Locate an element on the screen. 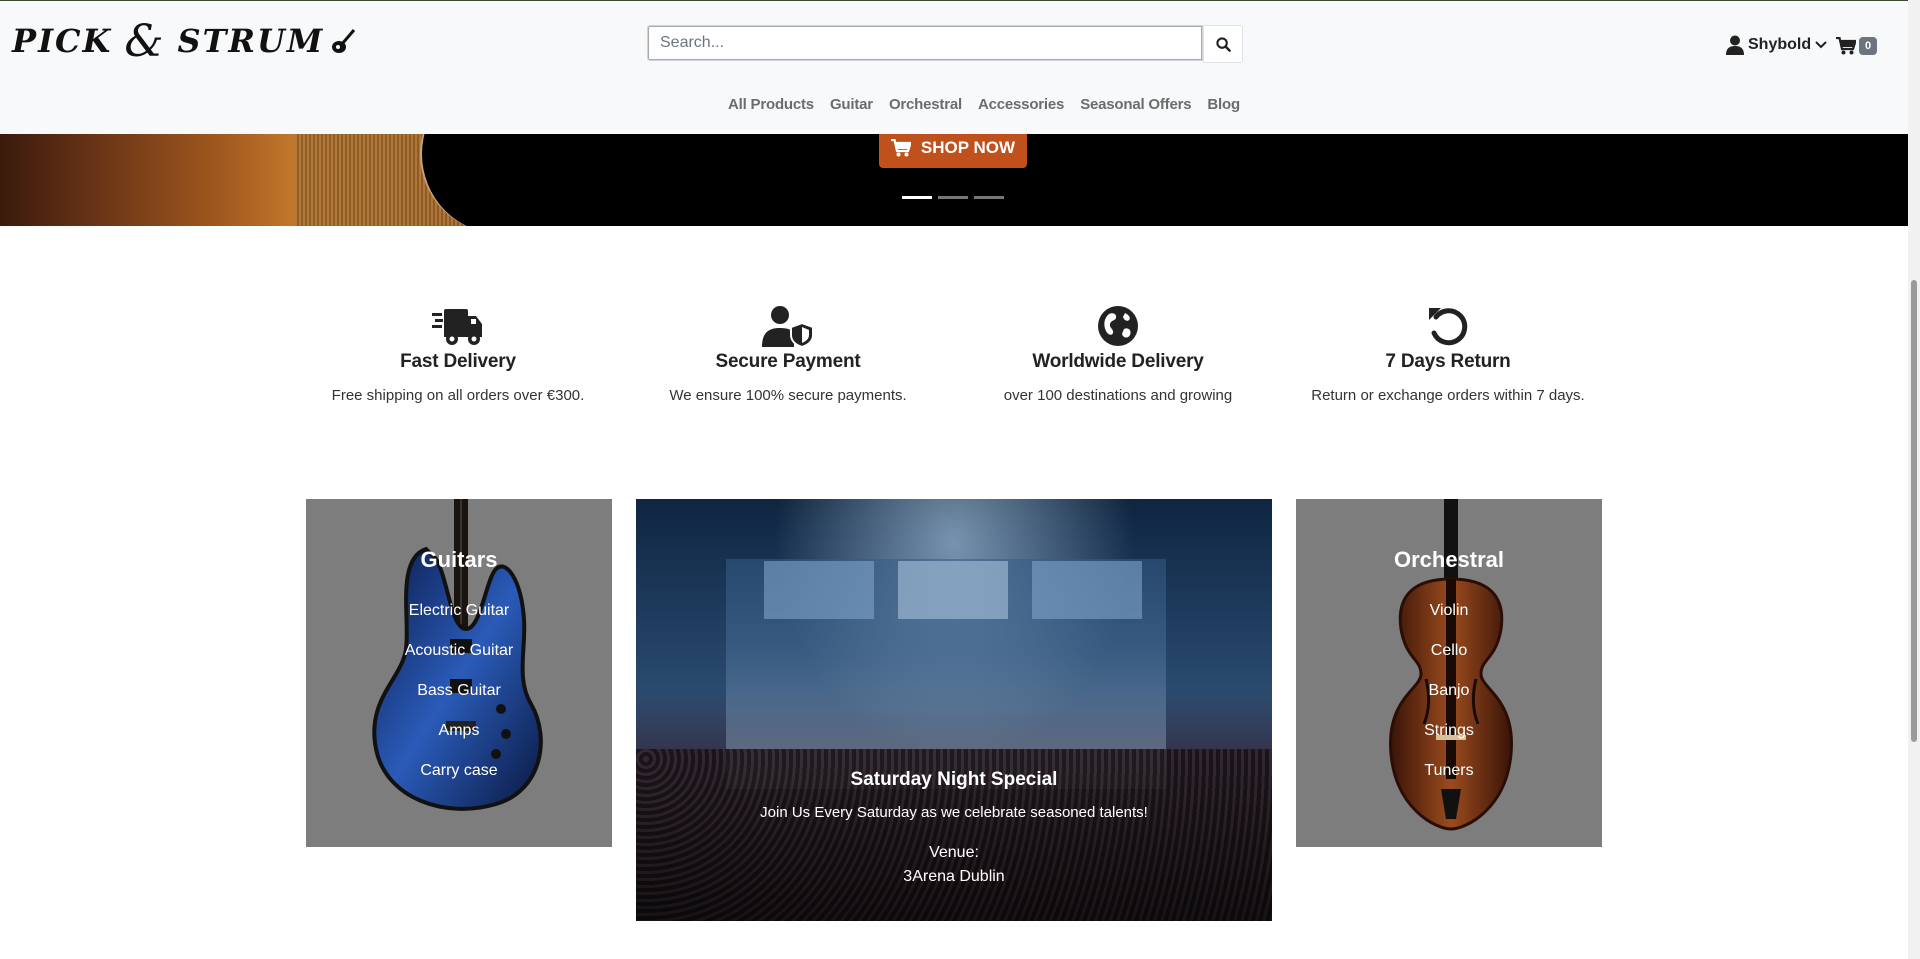  category-link-cello: Cello is located at coordinates (1449, 661).